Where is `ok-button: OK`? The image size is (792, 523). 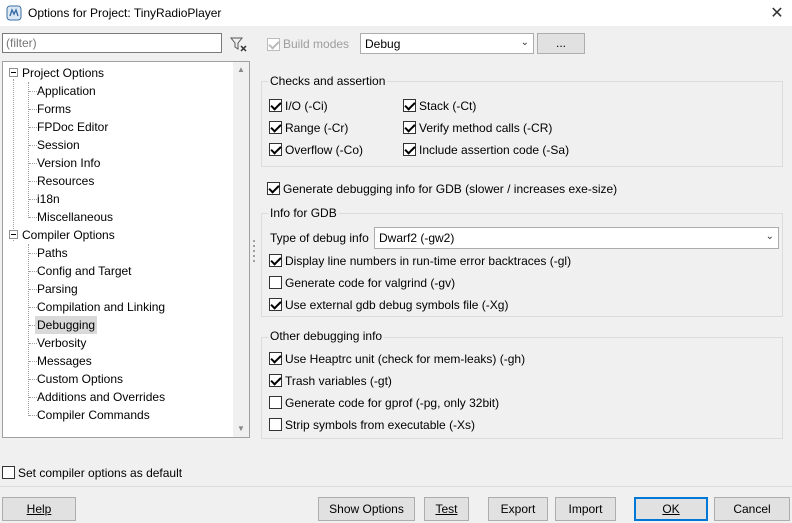 ok-button: OK is located at coordinates (671, 509).